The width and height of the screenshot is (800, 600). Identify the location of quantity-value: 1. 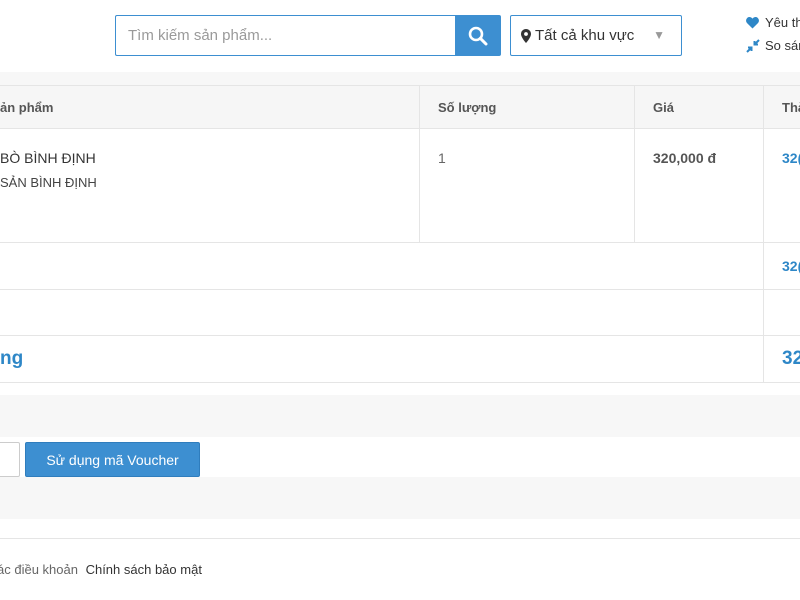
(442, 158).